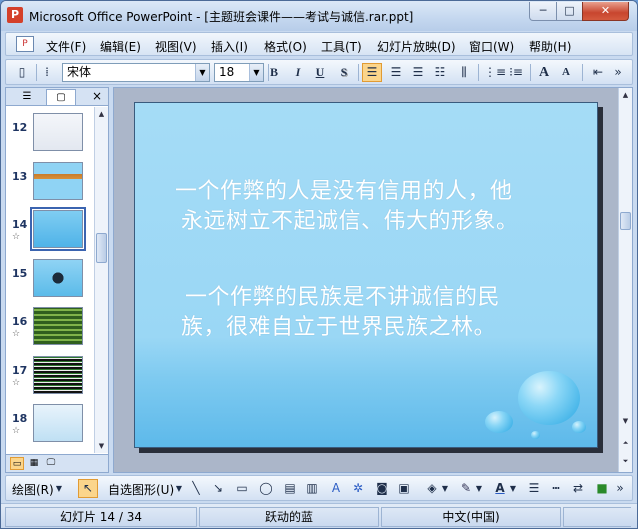 Image resolution: width=638 pixels, height=529 pixels. I want to click on vertical-text-icon: ⫼, so click(464, 72).